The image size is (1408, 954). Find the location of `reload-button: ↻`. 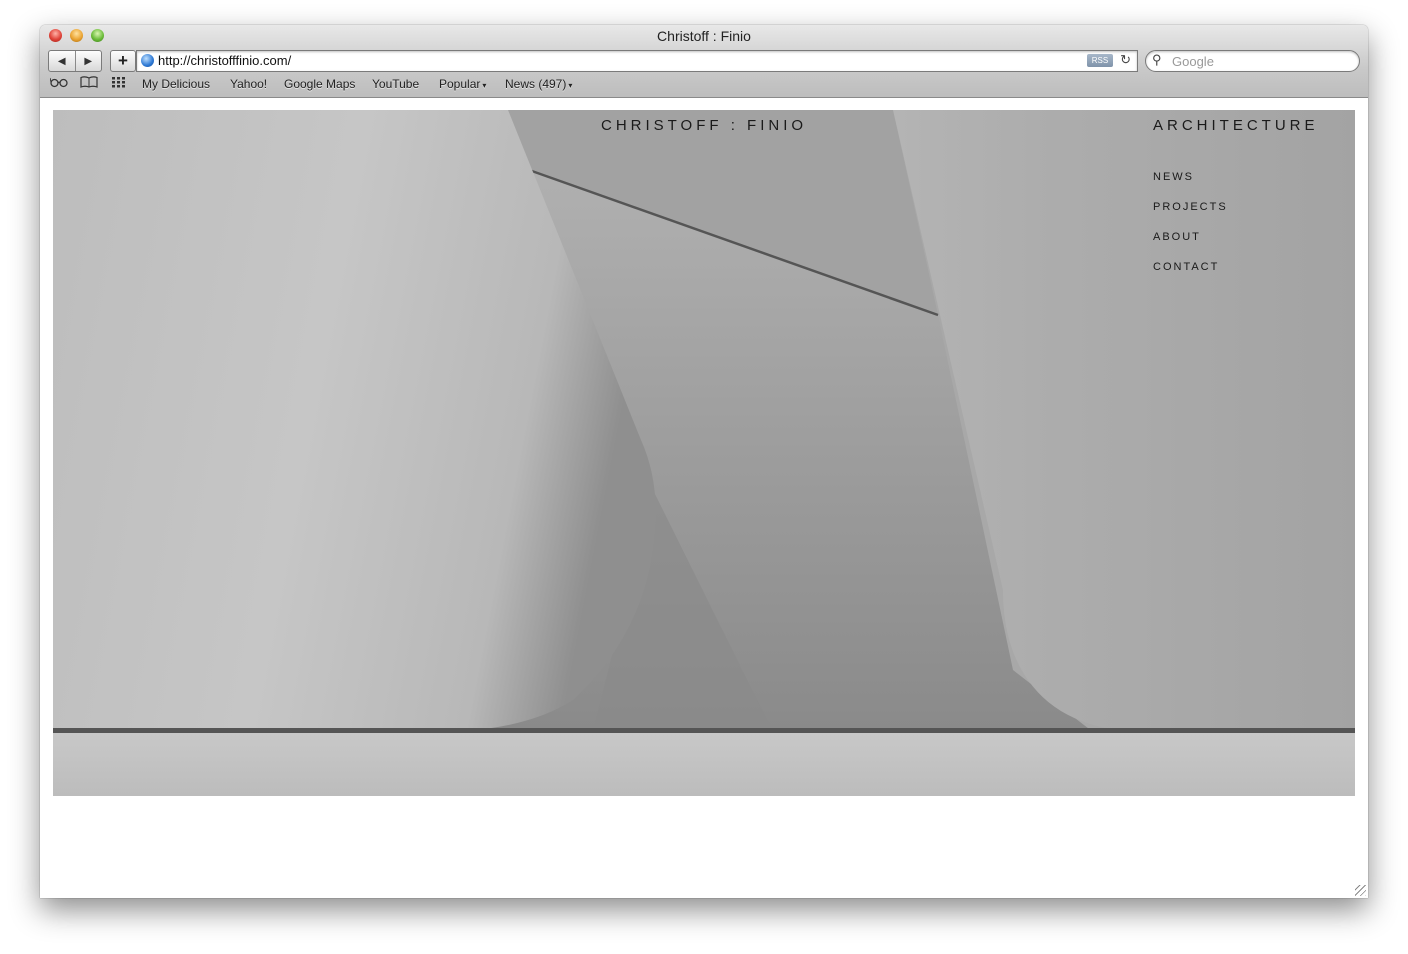

reload-button: ↻ is located at coordinates (1125, 60).